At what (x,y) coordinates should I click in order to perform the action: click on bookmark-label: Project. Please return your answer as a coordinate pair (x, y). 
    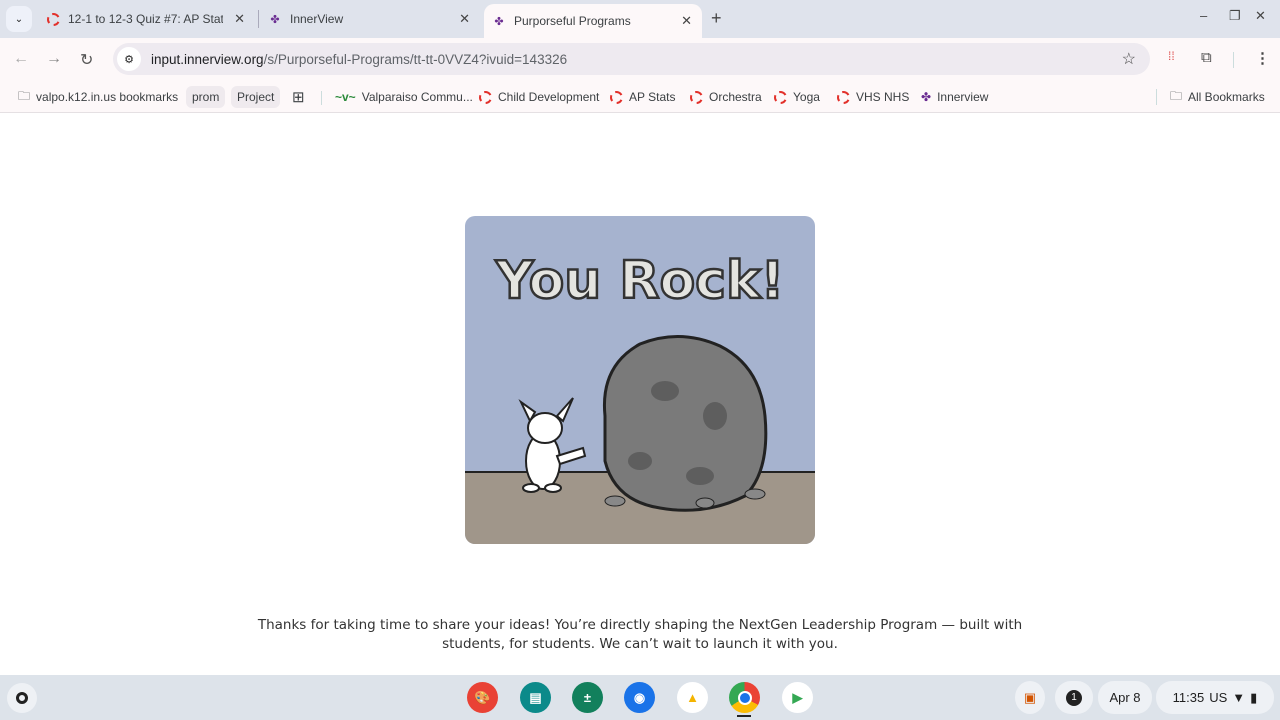
    Looking at the image, I should click on (256, 97).